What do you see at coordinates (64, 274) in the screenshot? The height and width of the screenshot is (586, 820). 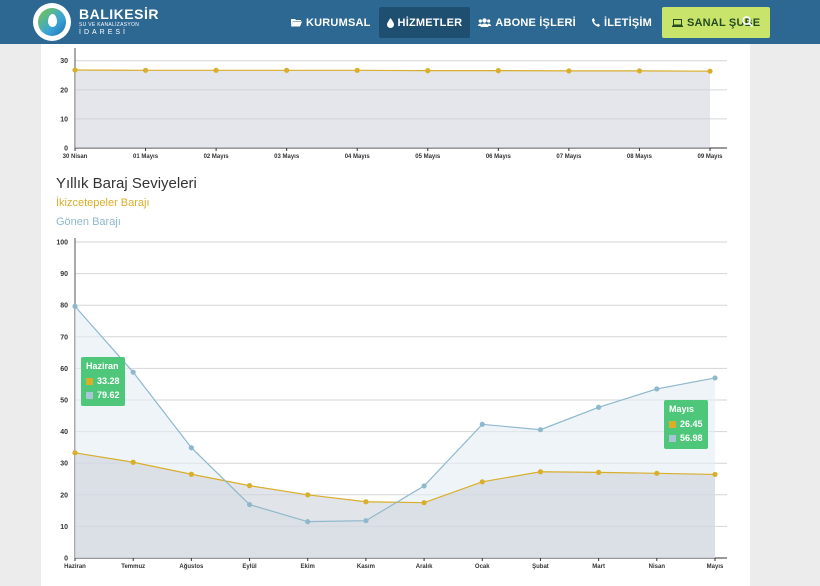 I see `y-tick-label: 90` at bounding box center [64, 274].